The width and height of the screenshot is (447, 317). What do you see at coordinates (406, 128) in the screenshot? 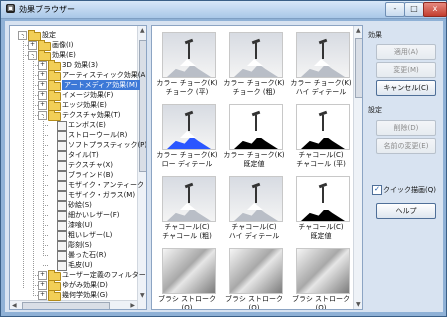
I see `delete-button: 削除(D)` at bounding box center [406, 128].